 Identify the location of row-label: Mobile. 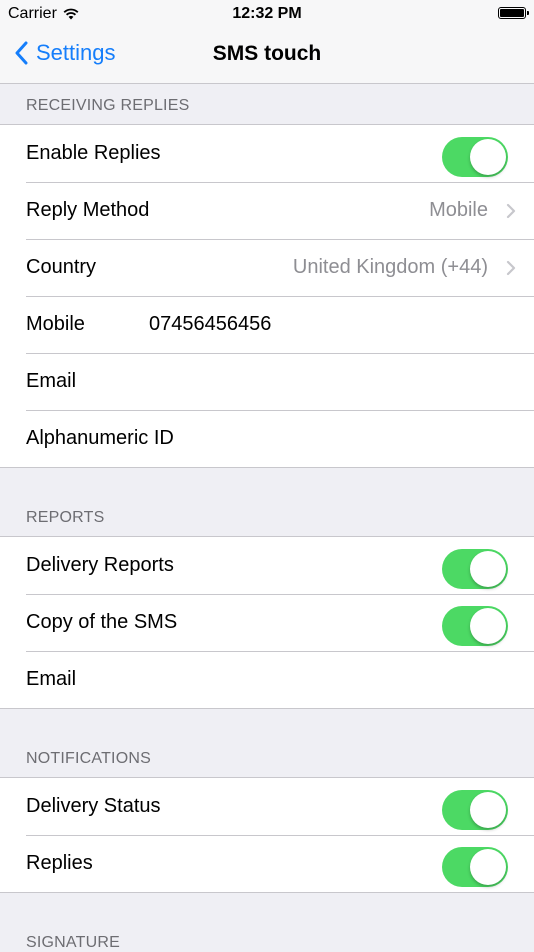
(55, 324).